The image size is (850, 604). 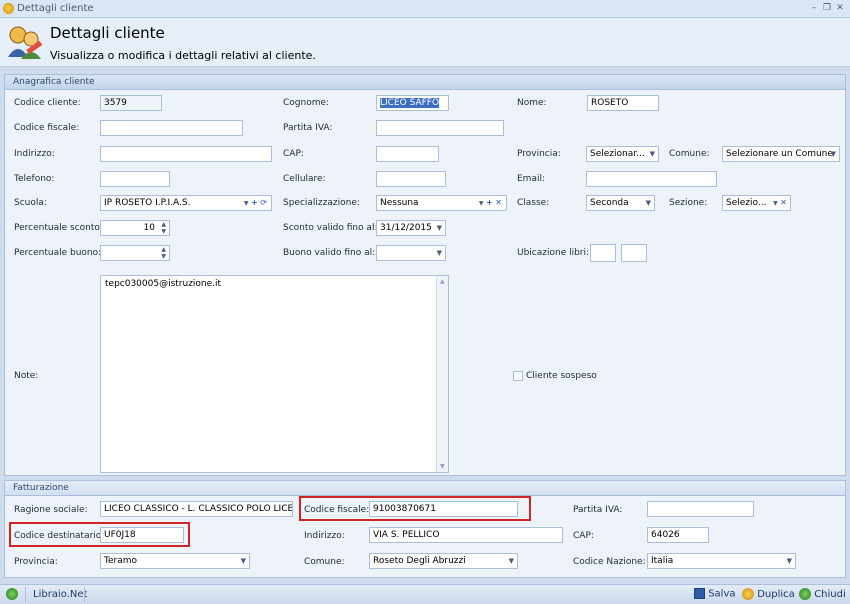 What do you see at coordinates (700, 509) in the screenshot?
I see `fatt-partita-iva-field` at bounding box center [700, 509].